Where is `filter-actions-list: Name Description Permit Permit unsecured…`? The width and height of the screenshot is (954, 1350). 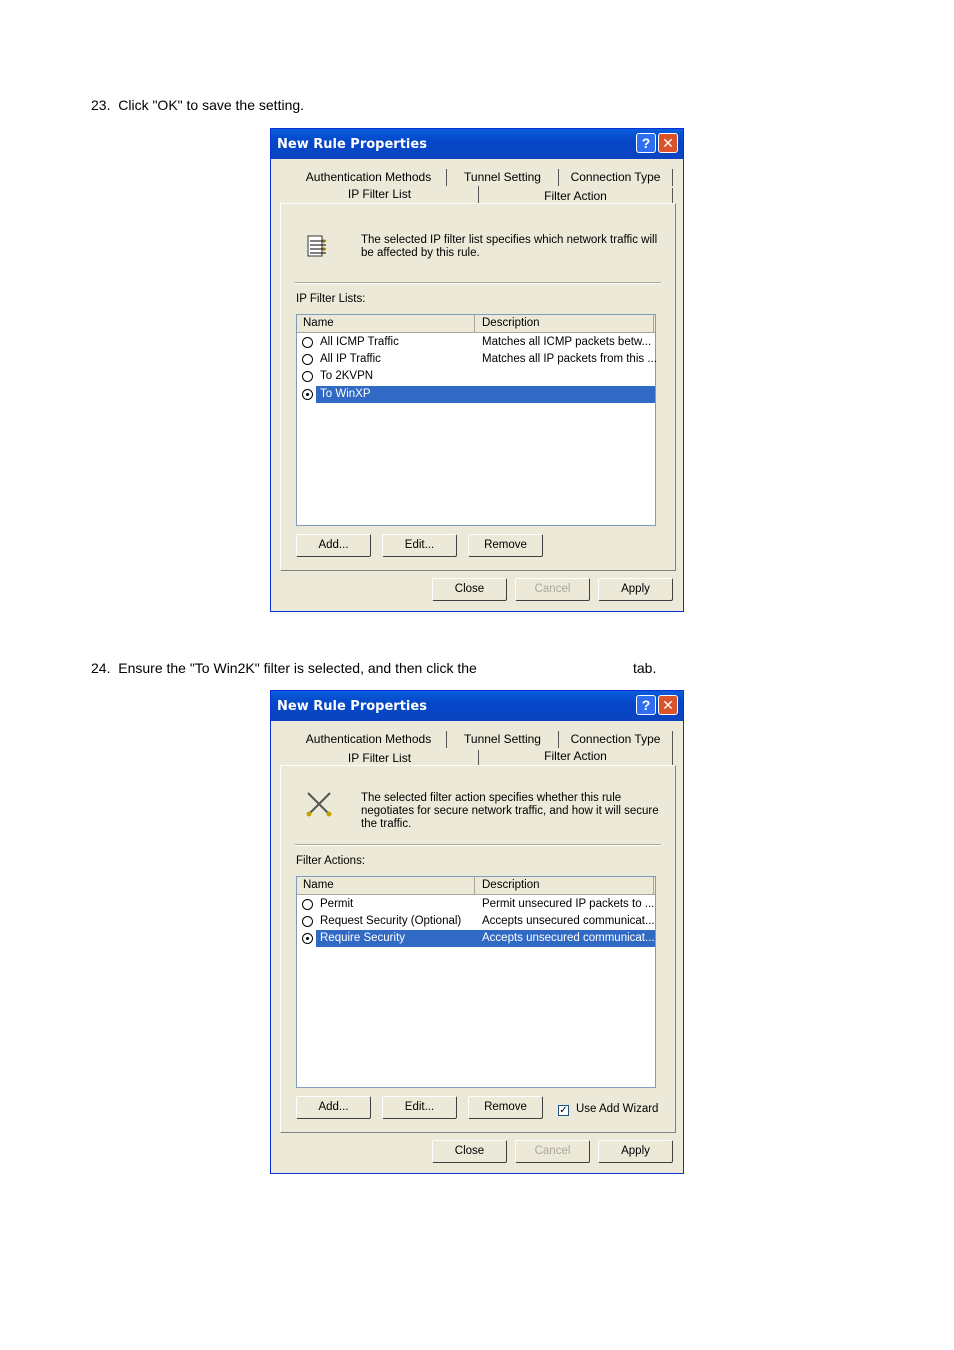
filter-actions-list: Name Description Permit Permit unsecured… is located at coordinates (476, 982).